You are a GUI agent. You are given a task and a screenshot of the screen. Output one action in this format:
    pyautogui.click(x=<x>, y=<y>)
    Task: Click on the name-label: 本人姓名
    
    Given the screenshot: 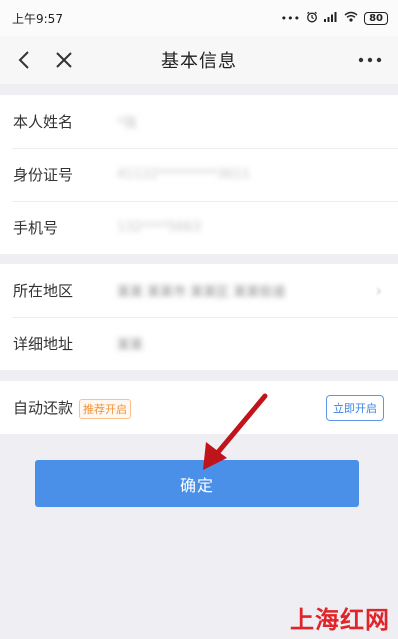 What is the action you would take?
    pyautogui.click(x=43, y=122)
    